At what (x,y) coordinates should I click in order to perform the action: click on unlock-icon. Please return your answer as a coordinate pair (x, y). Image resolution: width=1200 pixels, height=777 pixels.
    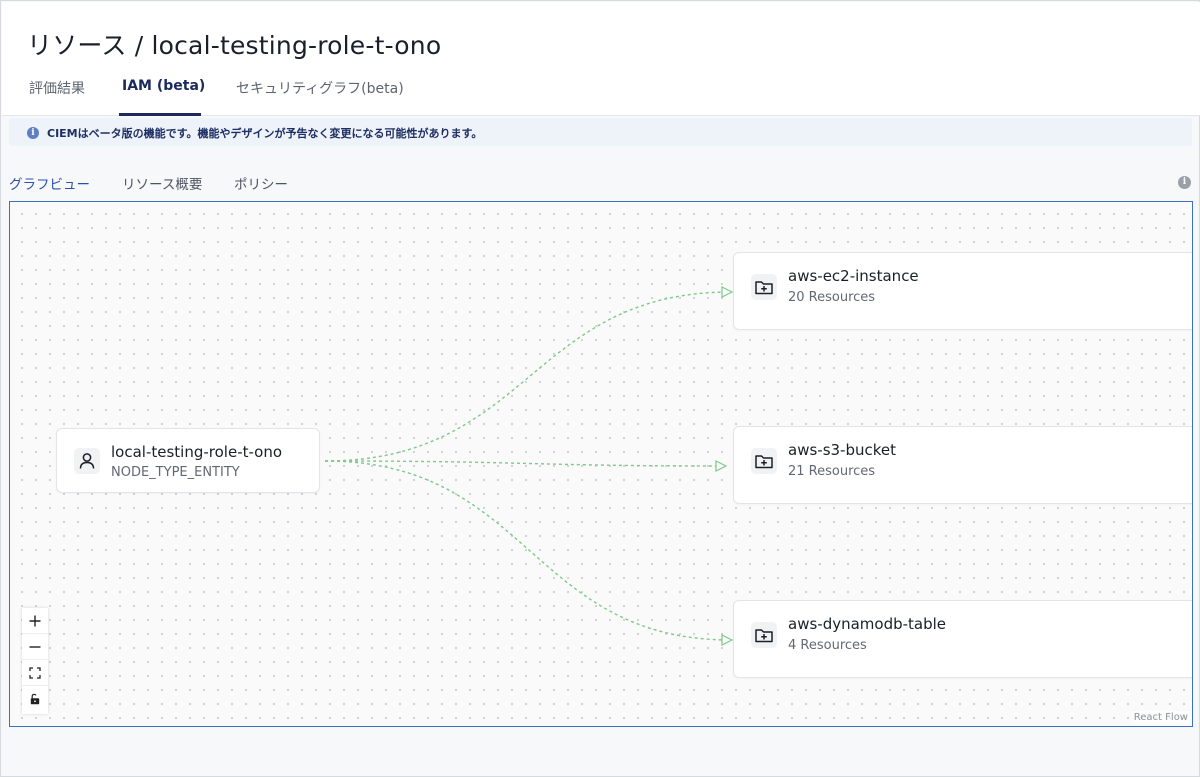
    Looking at the image, I should click on (35, 699).